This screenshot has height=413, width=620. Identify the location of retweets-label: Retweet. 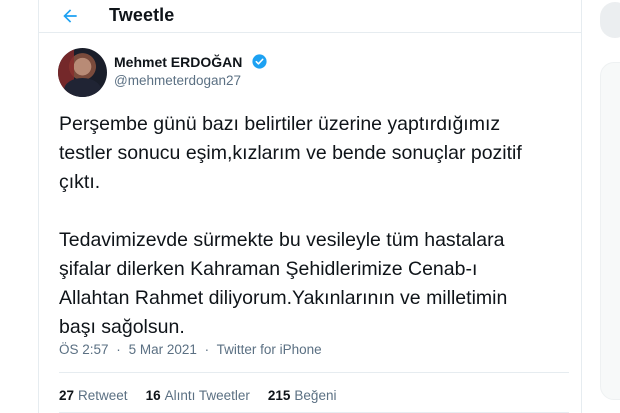
(103, 395).